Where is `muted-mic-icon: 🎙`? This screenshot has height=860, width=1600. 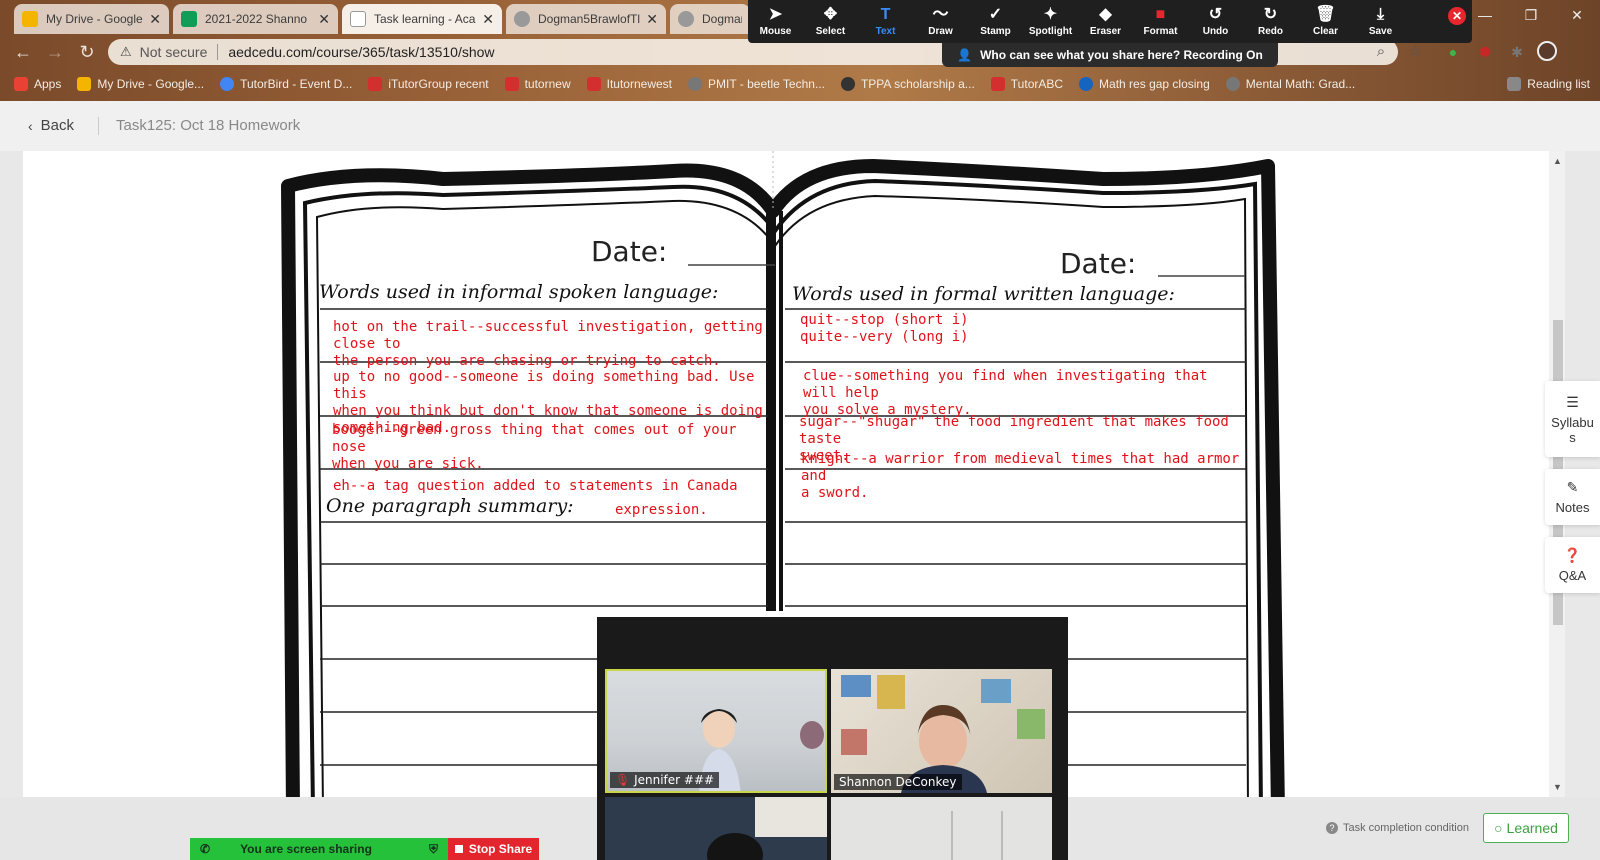
muted-mic-icon: 🎙 is located at coordinates (623, 780).